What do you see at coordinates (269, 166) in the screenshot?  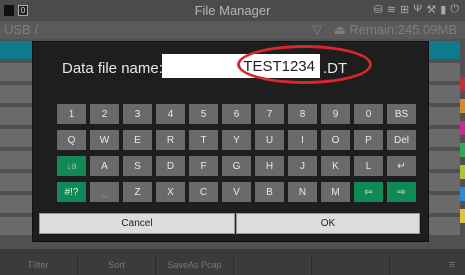 I see `key-h: H` at bounding box center [269, 166].